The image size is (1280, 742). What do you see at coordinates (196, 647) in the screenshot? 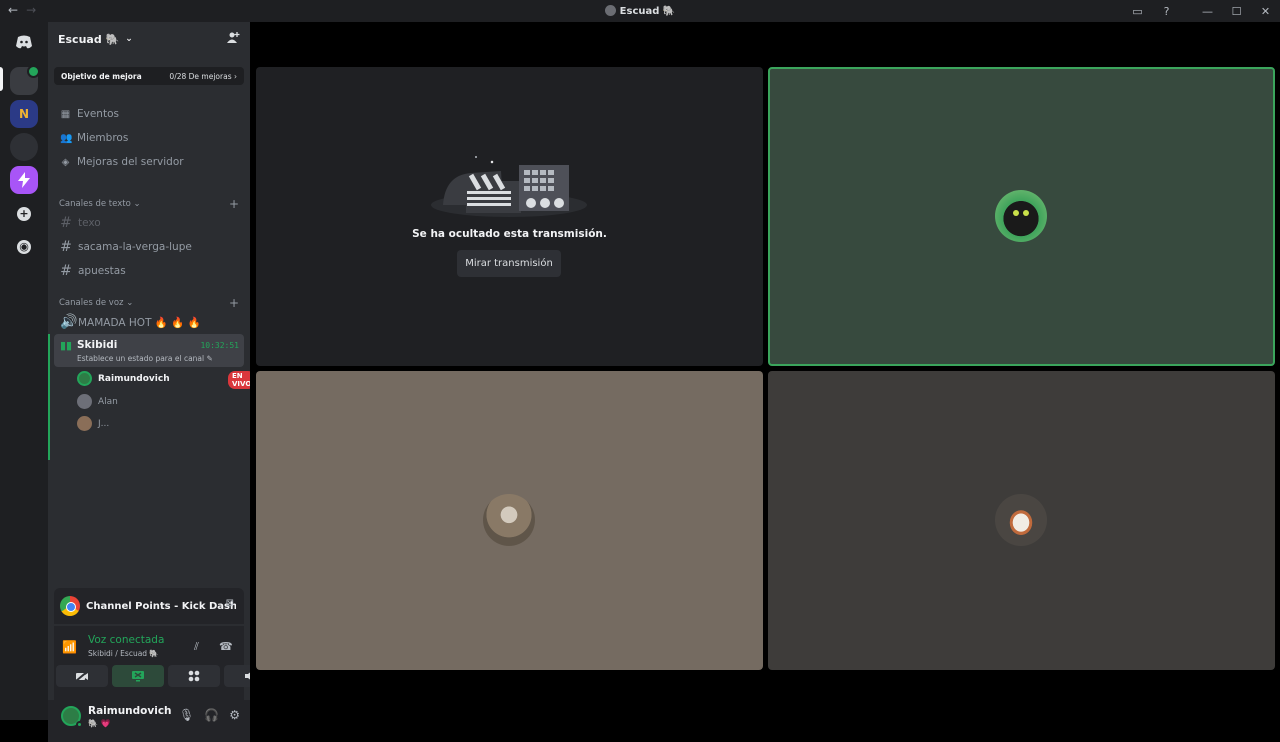
I see `noise-suppression-icon: ⫽` at bounding box center [196, 647].